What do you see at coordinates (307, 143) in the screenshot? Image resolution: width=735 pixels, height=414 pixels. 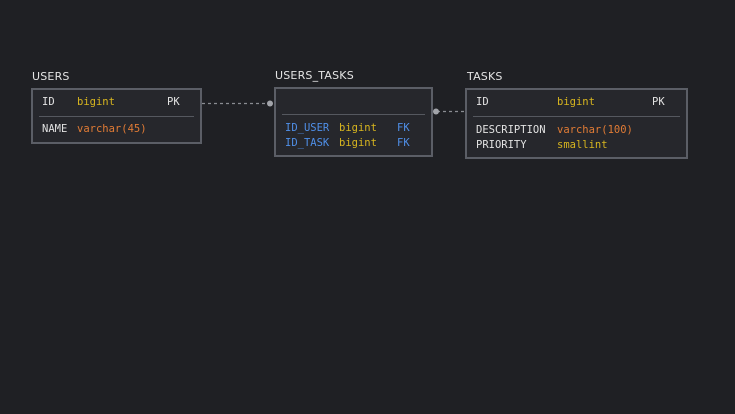 I see `users-tasks-column-name: ID_TASK` at bounding box center [307, 143].